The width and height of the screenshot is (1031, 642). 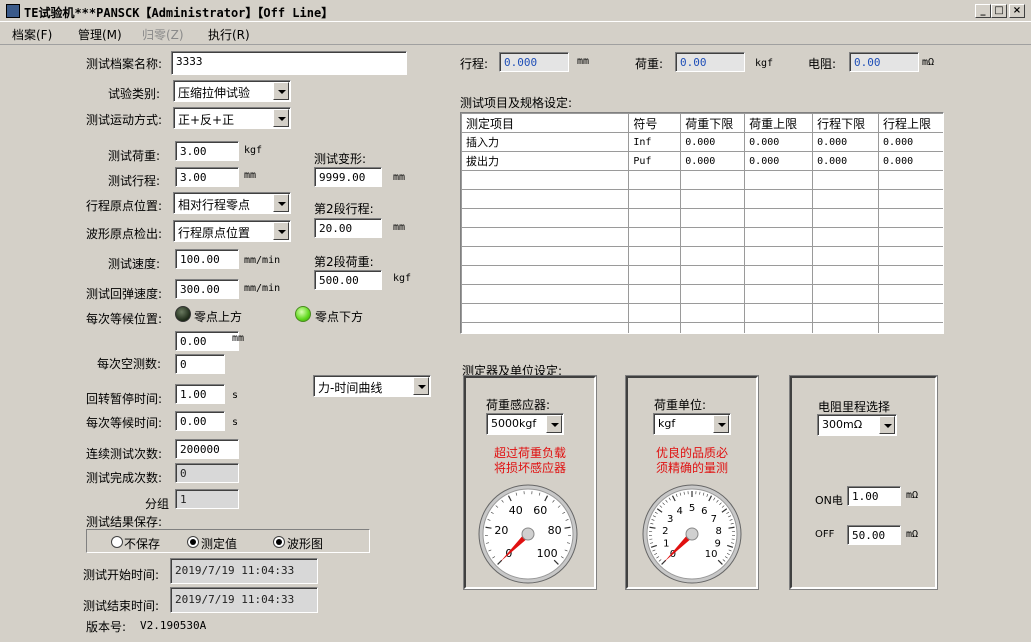 I want to click on load-unit-select: kgf, so click(x=692, y=424).